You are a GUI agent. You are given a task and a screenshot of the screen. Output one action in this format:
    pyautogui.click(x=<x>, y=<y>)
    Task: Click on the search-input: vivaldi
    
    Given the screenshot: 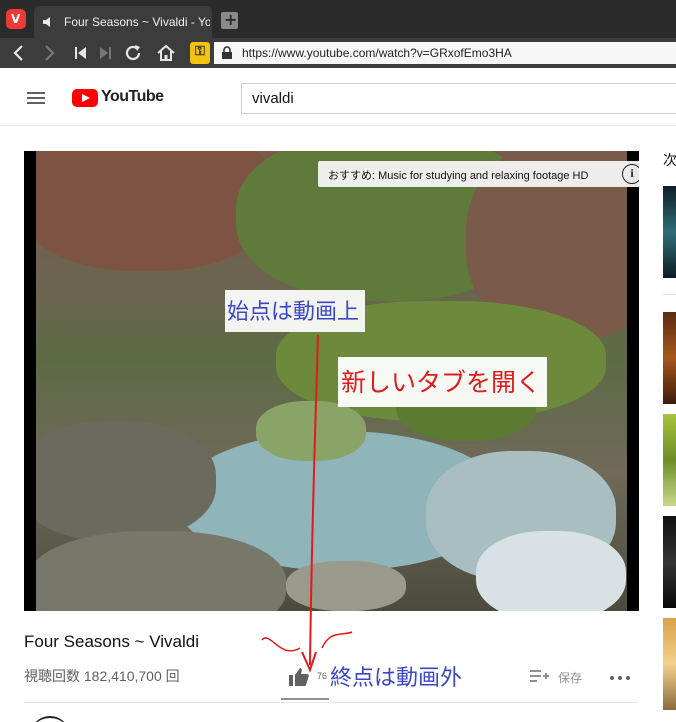 What is the action you would take?
    pyautogui.click(x=458, y=98)
    